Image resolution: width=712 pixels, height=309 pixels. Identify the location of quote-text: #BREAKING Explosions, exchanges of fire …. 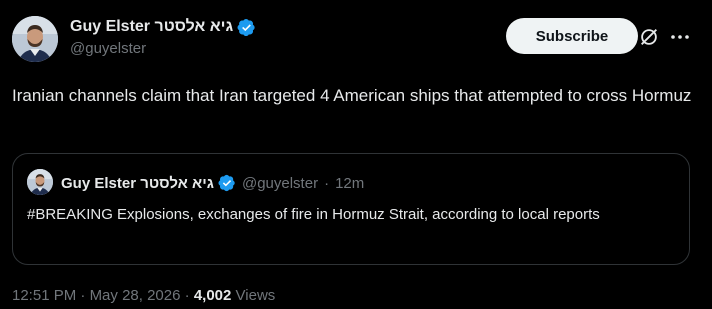
(313, 214).